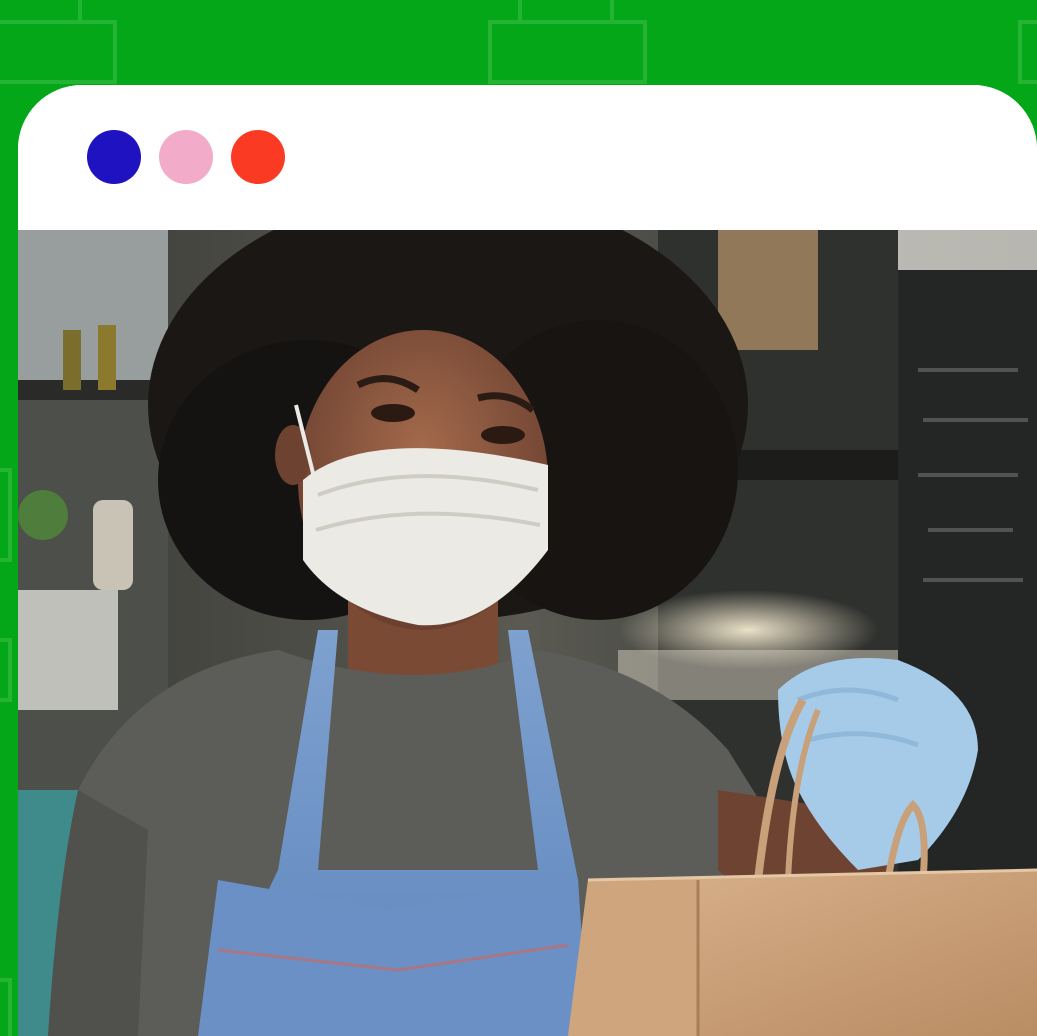 Image resolution: width=1037 pixels, height=1036 pixels. What do you see at coordinates (186, 157) in the screenshot?
I see `minimize-dot-icon` at bounding box center [186, 157].